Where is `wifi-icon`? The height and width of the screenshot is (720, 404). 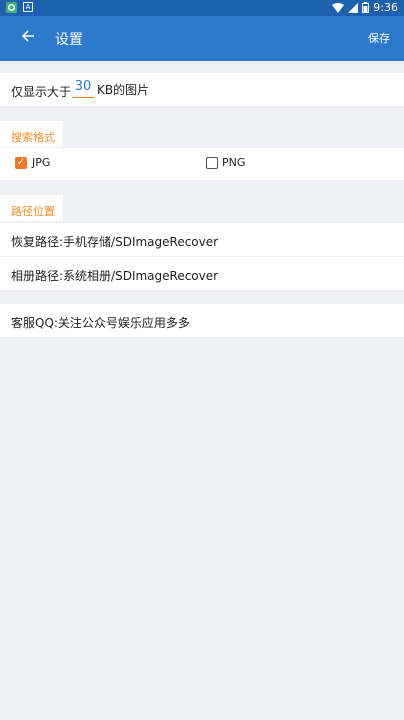 wifi-icon is located at coordinates (338, 7).